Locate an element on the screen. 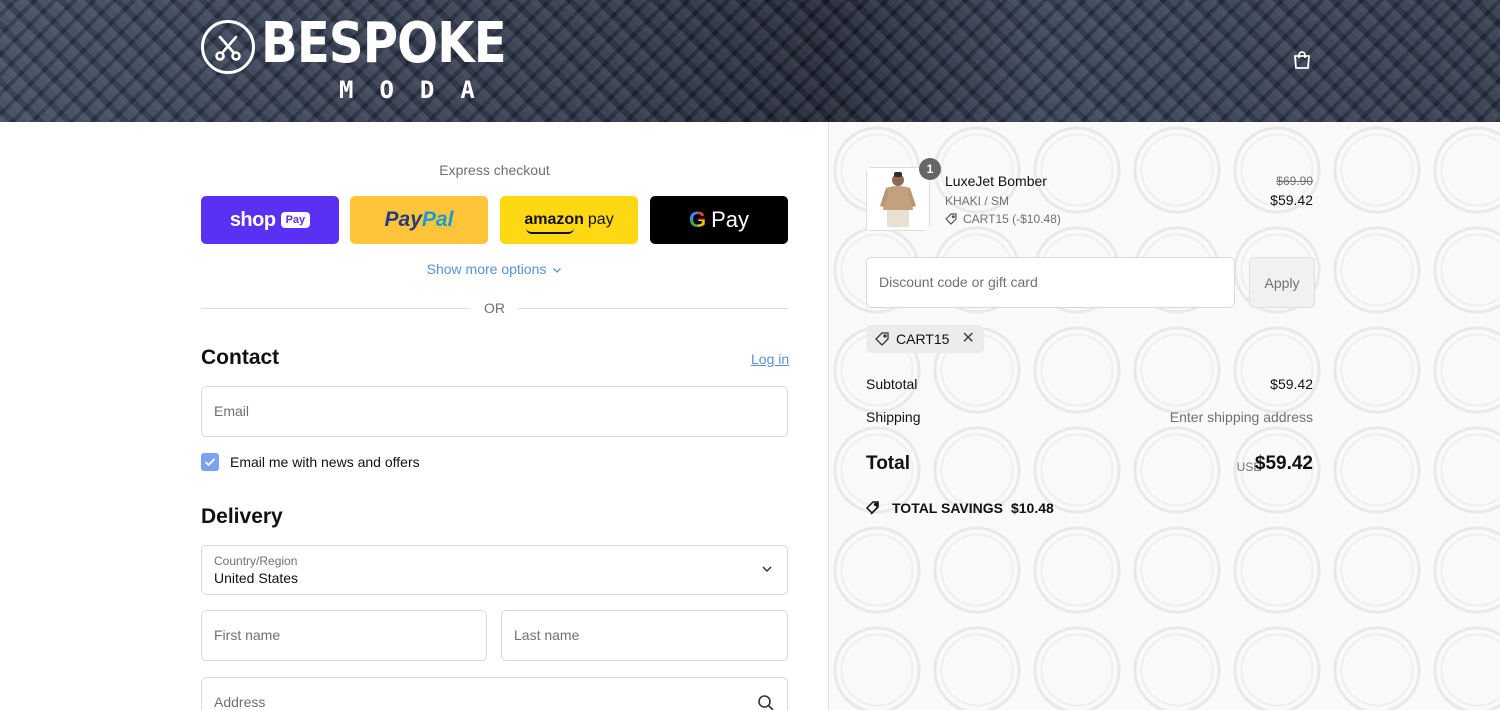  google-pay-button: G Pay is located at coordinates (719, 220).